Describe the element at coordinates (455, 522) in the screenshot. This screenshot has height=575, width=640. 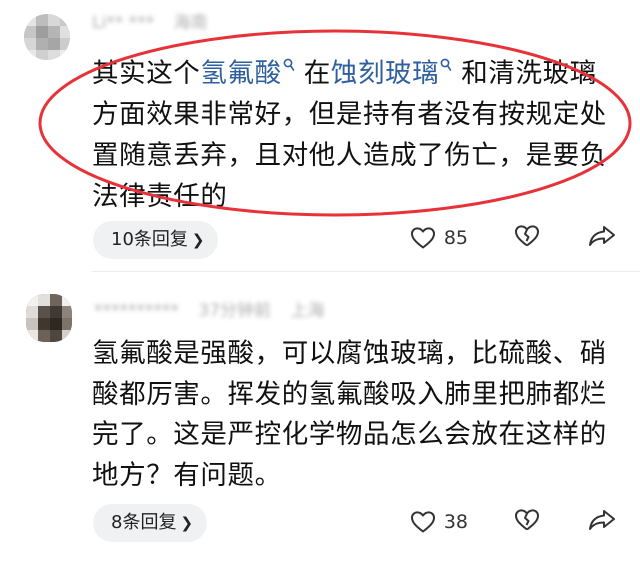
I see `like-count: 38` at that location.